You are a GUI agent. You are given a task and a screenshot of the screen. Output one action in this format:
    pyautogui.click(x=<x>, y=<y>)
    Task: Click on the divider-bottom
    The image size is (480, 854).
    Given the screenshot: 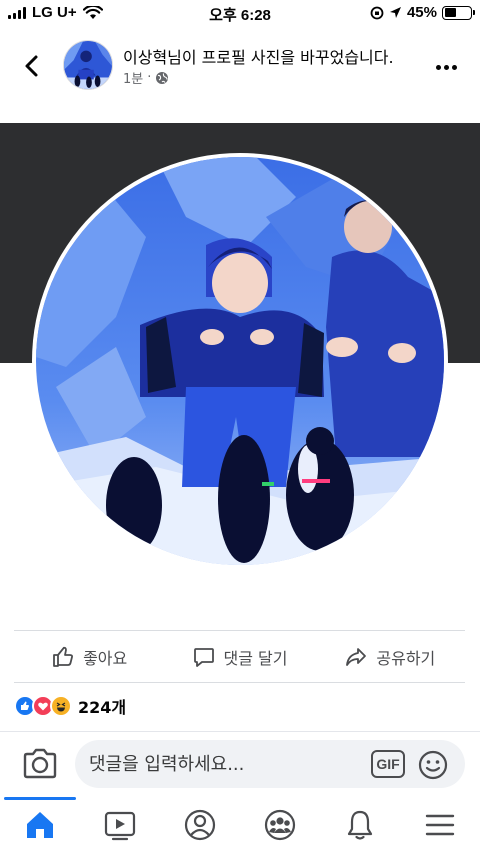 What is the action you would take?
    pyautogui.click(x=239, y=682)
    